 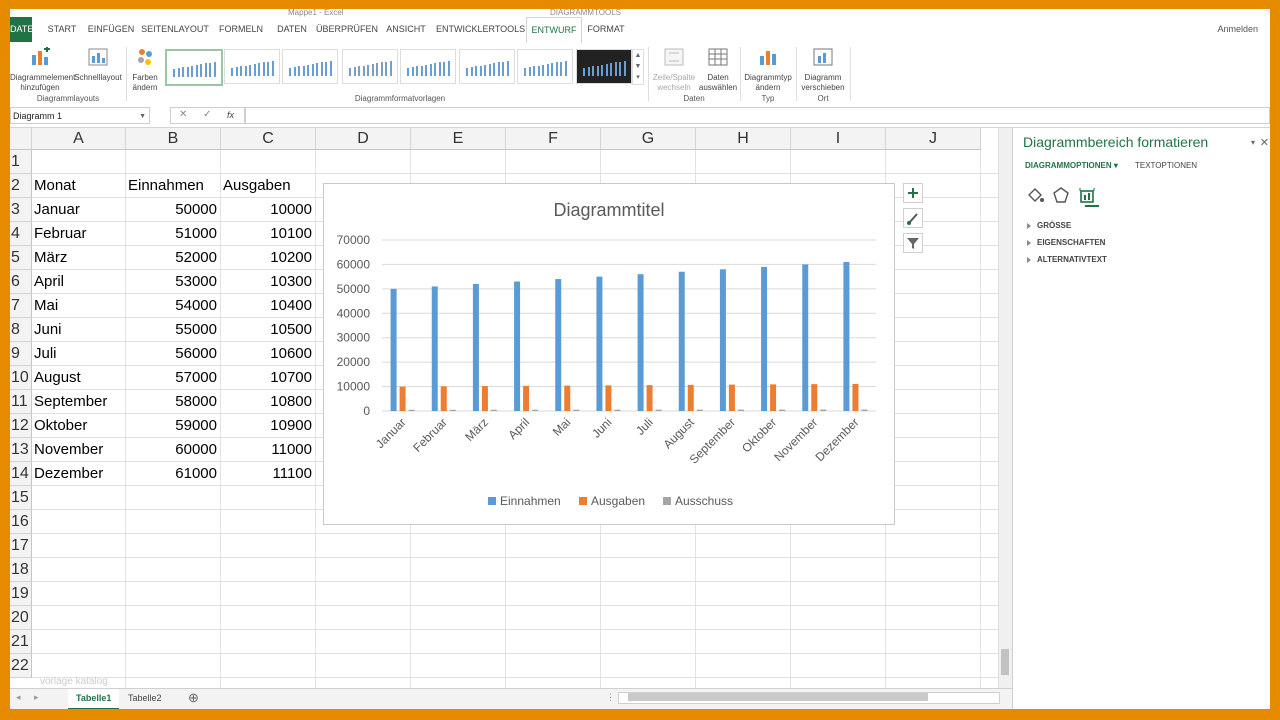 I want to click on tab-format: FORMAT, so click(x=606, y=29).